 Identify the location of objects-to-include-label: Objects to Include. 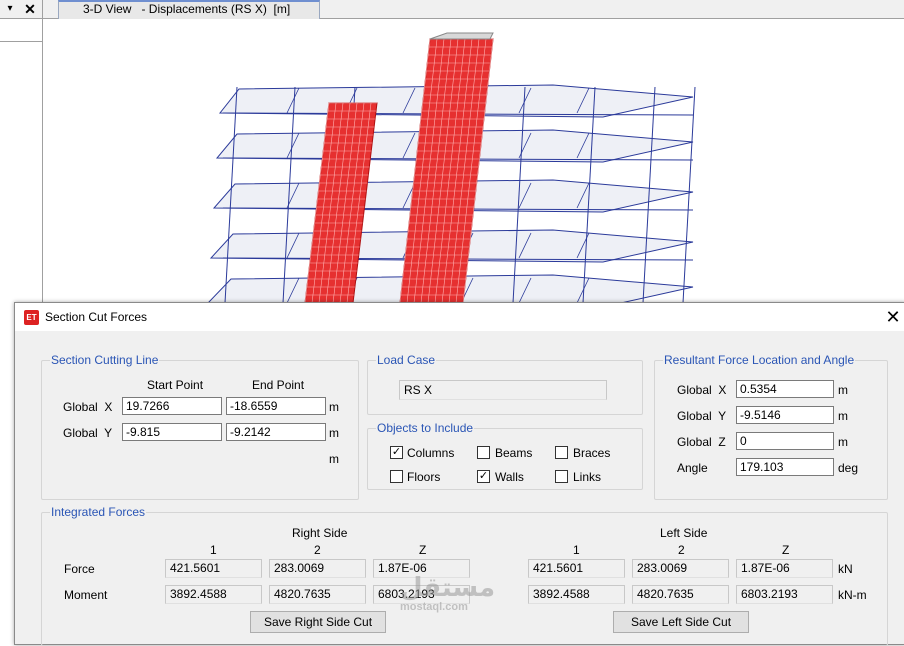
(425, 428).